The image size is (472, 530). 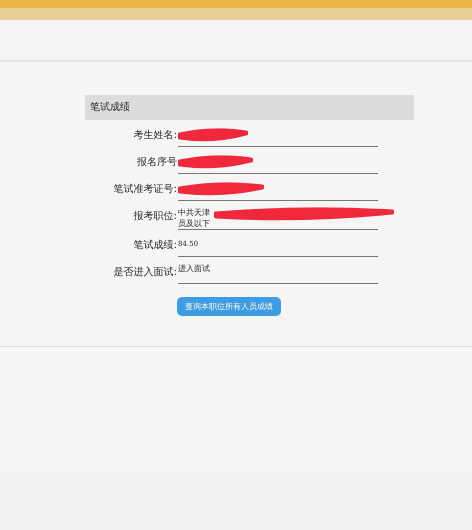 I want to click on field-label: 笔试准考证号:, so click(x=144, y=189).